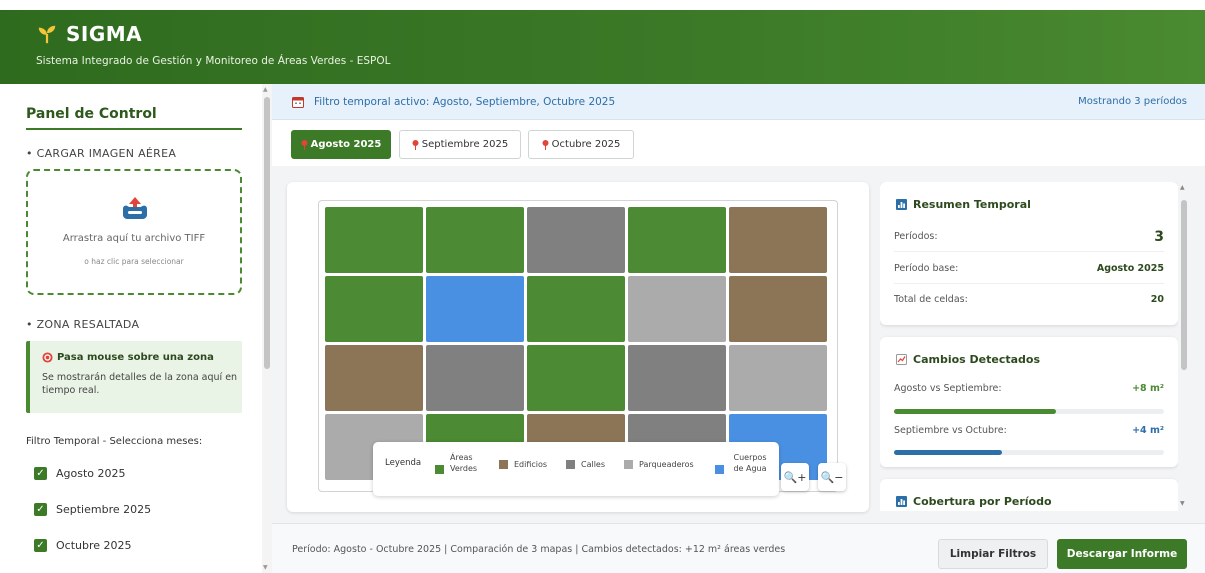 Image resolution: width=1205 pixels, height=573 pixels. Describe the element at coordinates (89, 34) in the screenshot. I see `brand: SIGMA` at that location.